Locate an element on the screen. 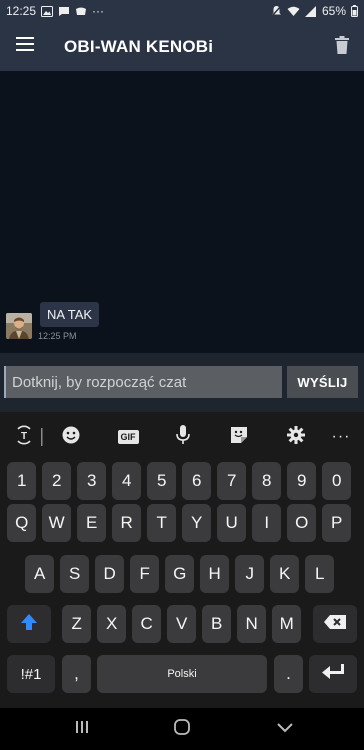  key-u: U is located at coordinates (232, 523).